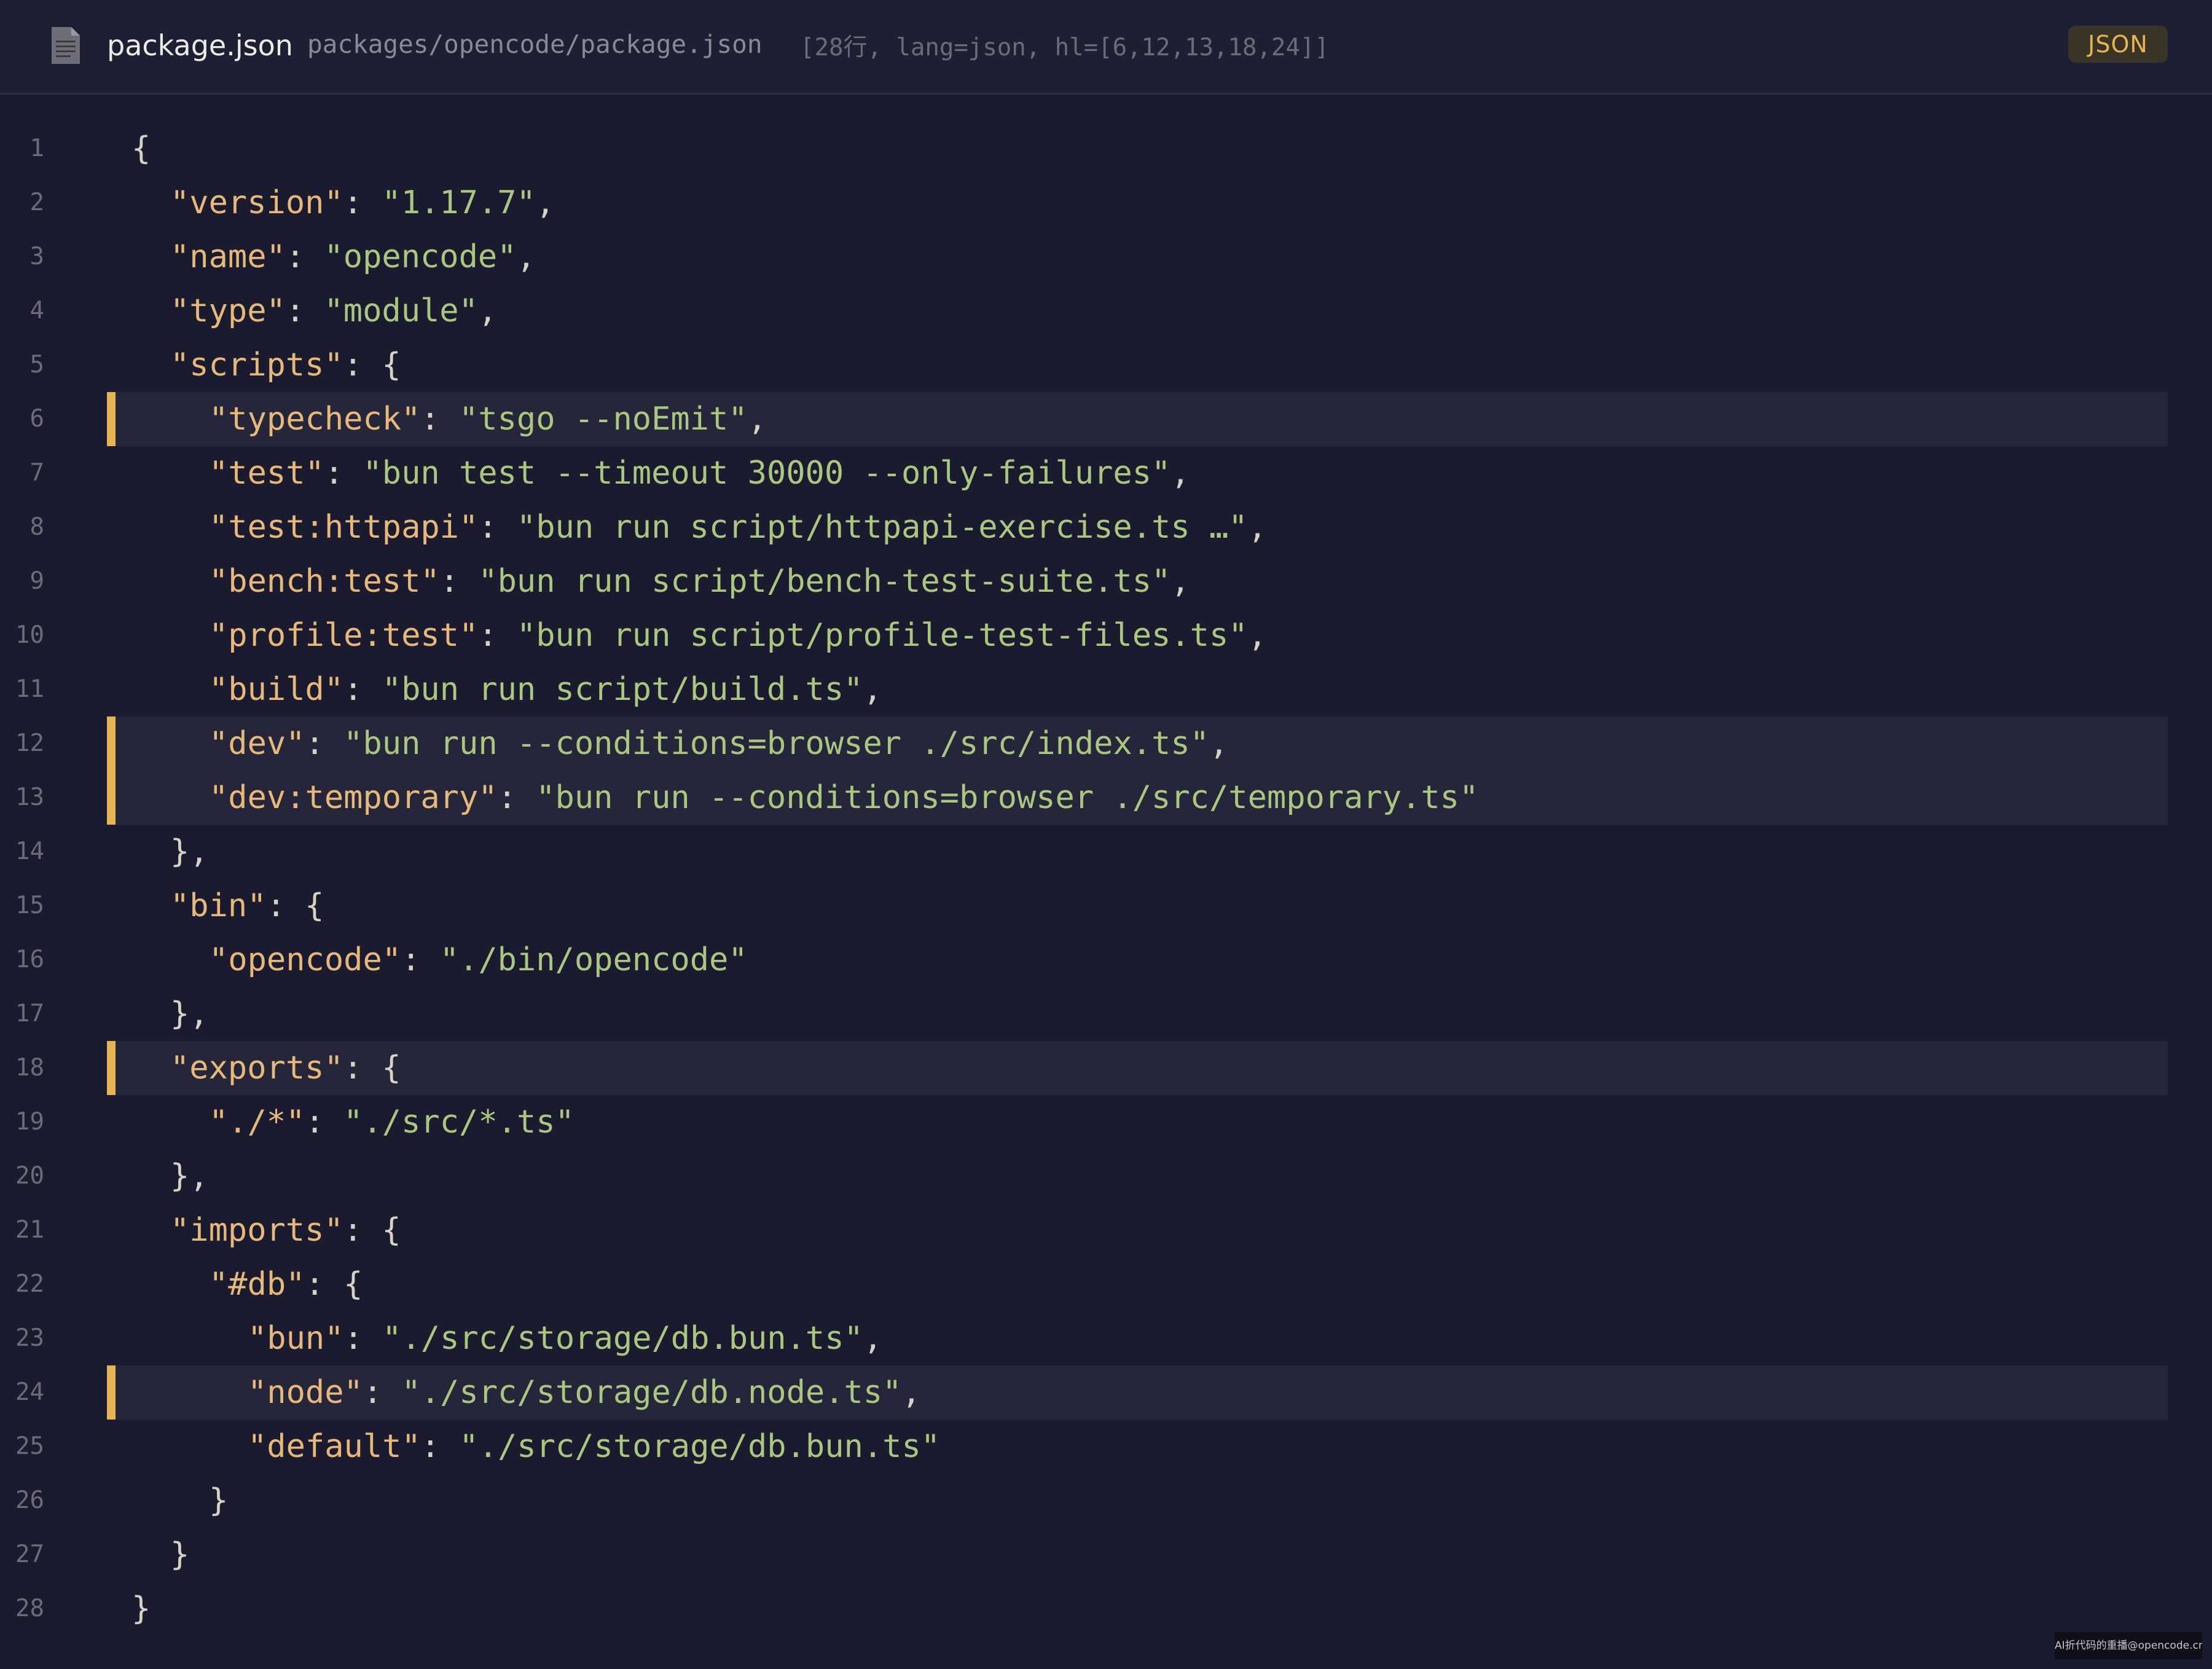 Image resolution: width=2212 pixels, height=1669 pixels. I want to click on line-source: "typecheck": "tsgo --noEmit",, so click(488, 419).